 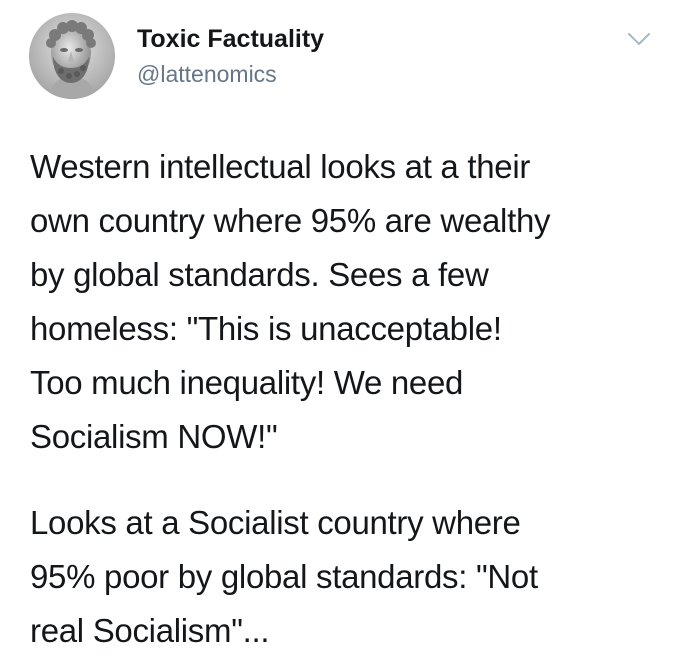 I want to click on author-handle: @lattenomics, so click(x=207, y=74).